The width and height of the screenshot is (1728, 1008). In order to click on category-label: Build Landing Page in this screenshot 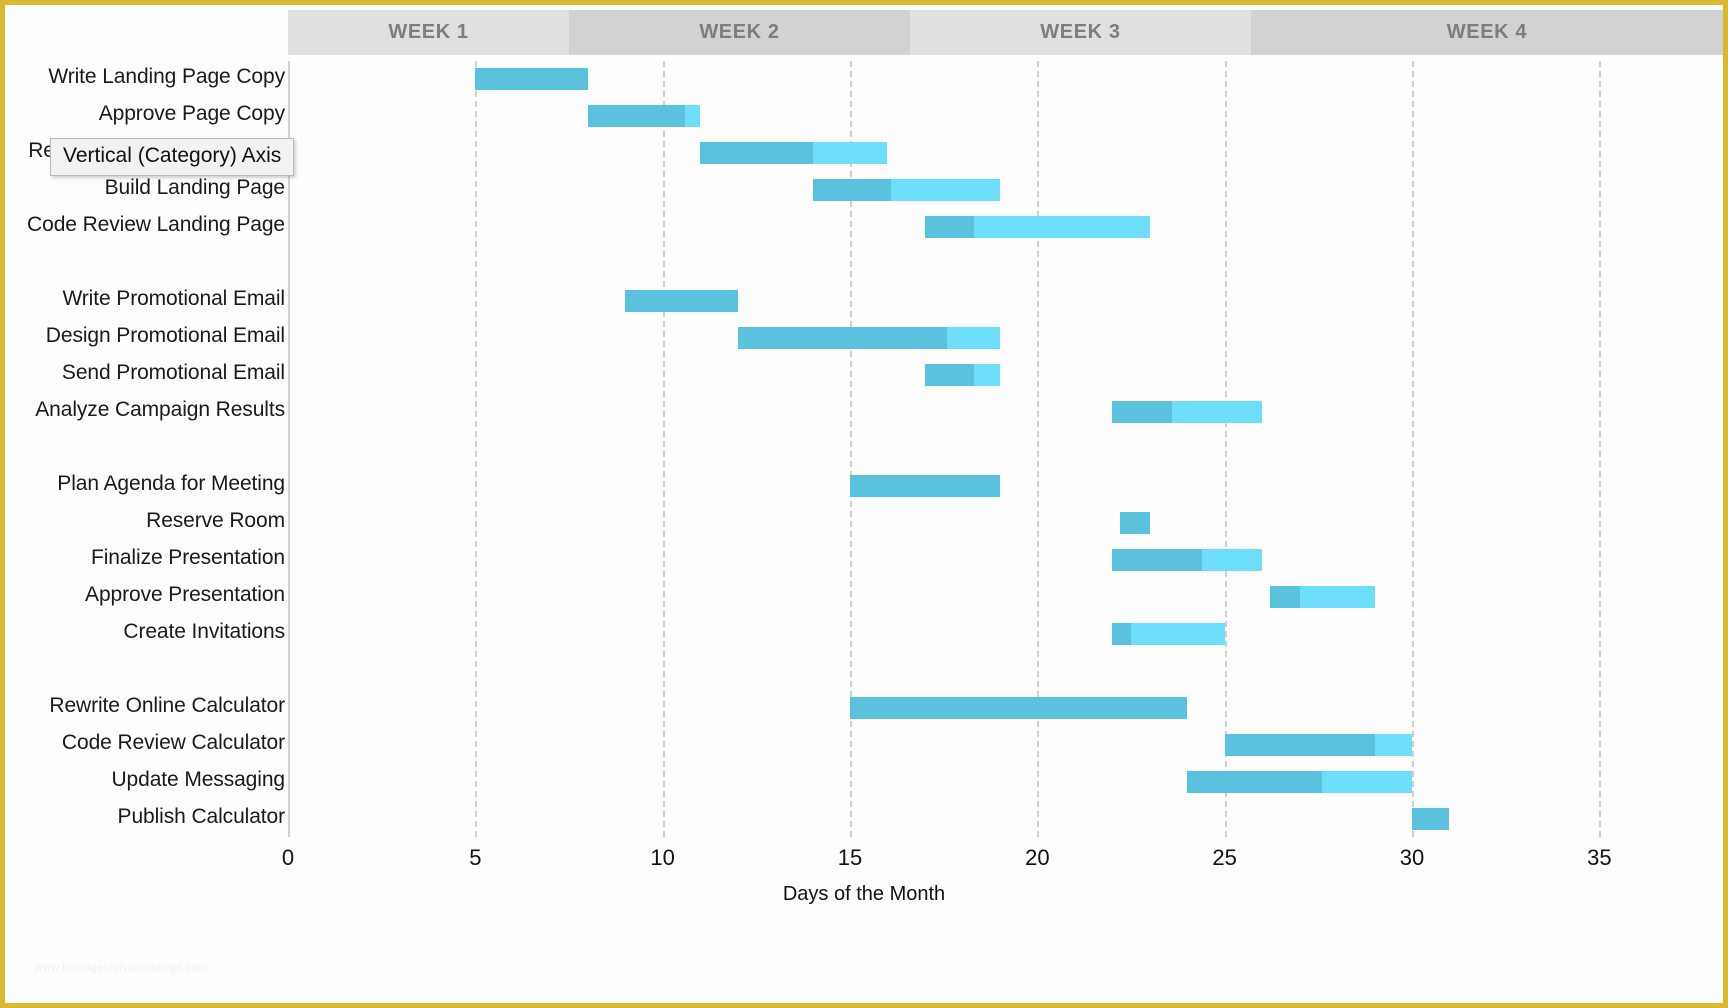, I will do `click(145, 188)`.